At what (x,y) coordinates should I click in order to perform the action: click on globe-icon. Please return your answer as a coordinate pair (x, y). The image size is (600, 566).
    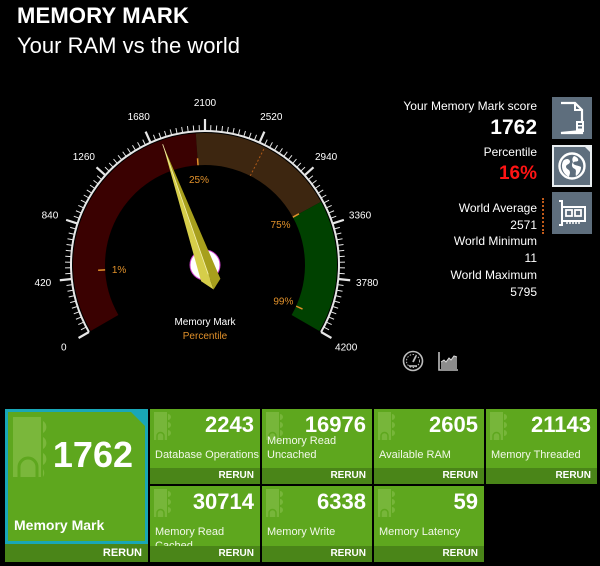
    Looking at the image, I should click on (572, 166).